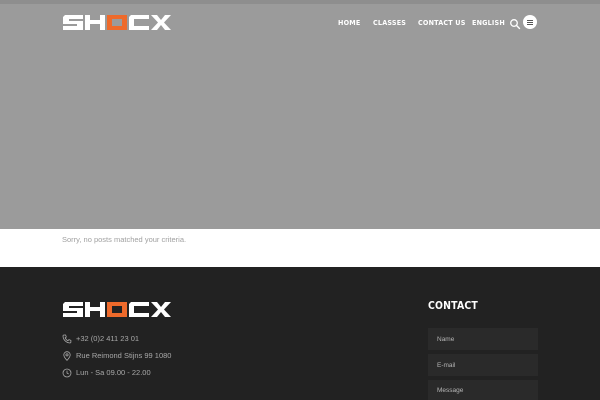 The width and height of the screenshot is (600, 400). Describe the element at coordinates (442, 23) in the screenshot. I see `nav-item-contact-us: CONTACT US` at that location.